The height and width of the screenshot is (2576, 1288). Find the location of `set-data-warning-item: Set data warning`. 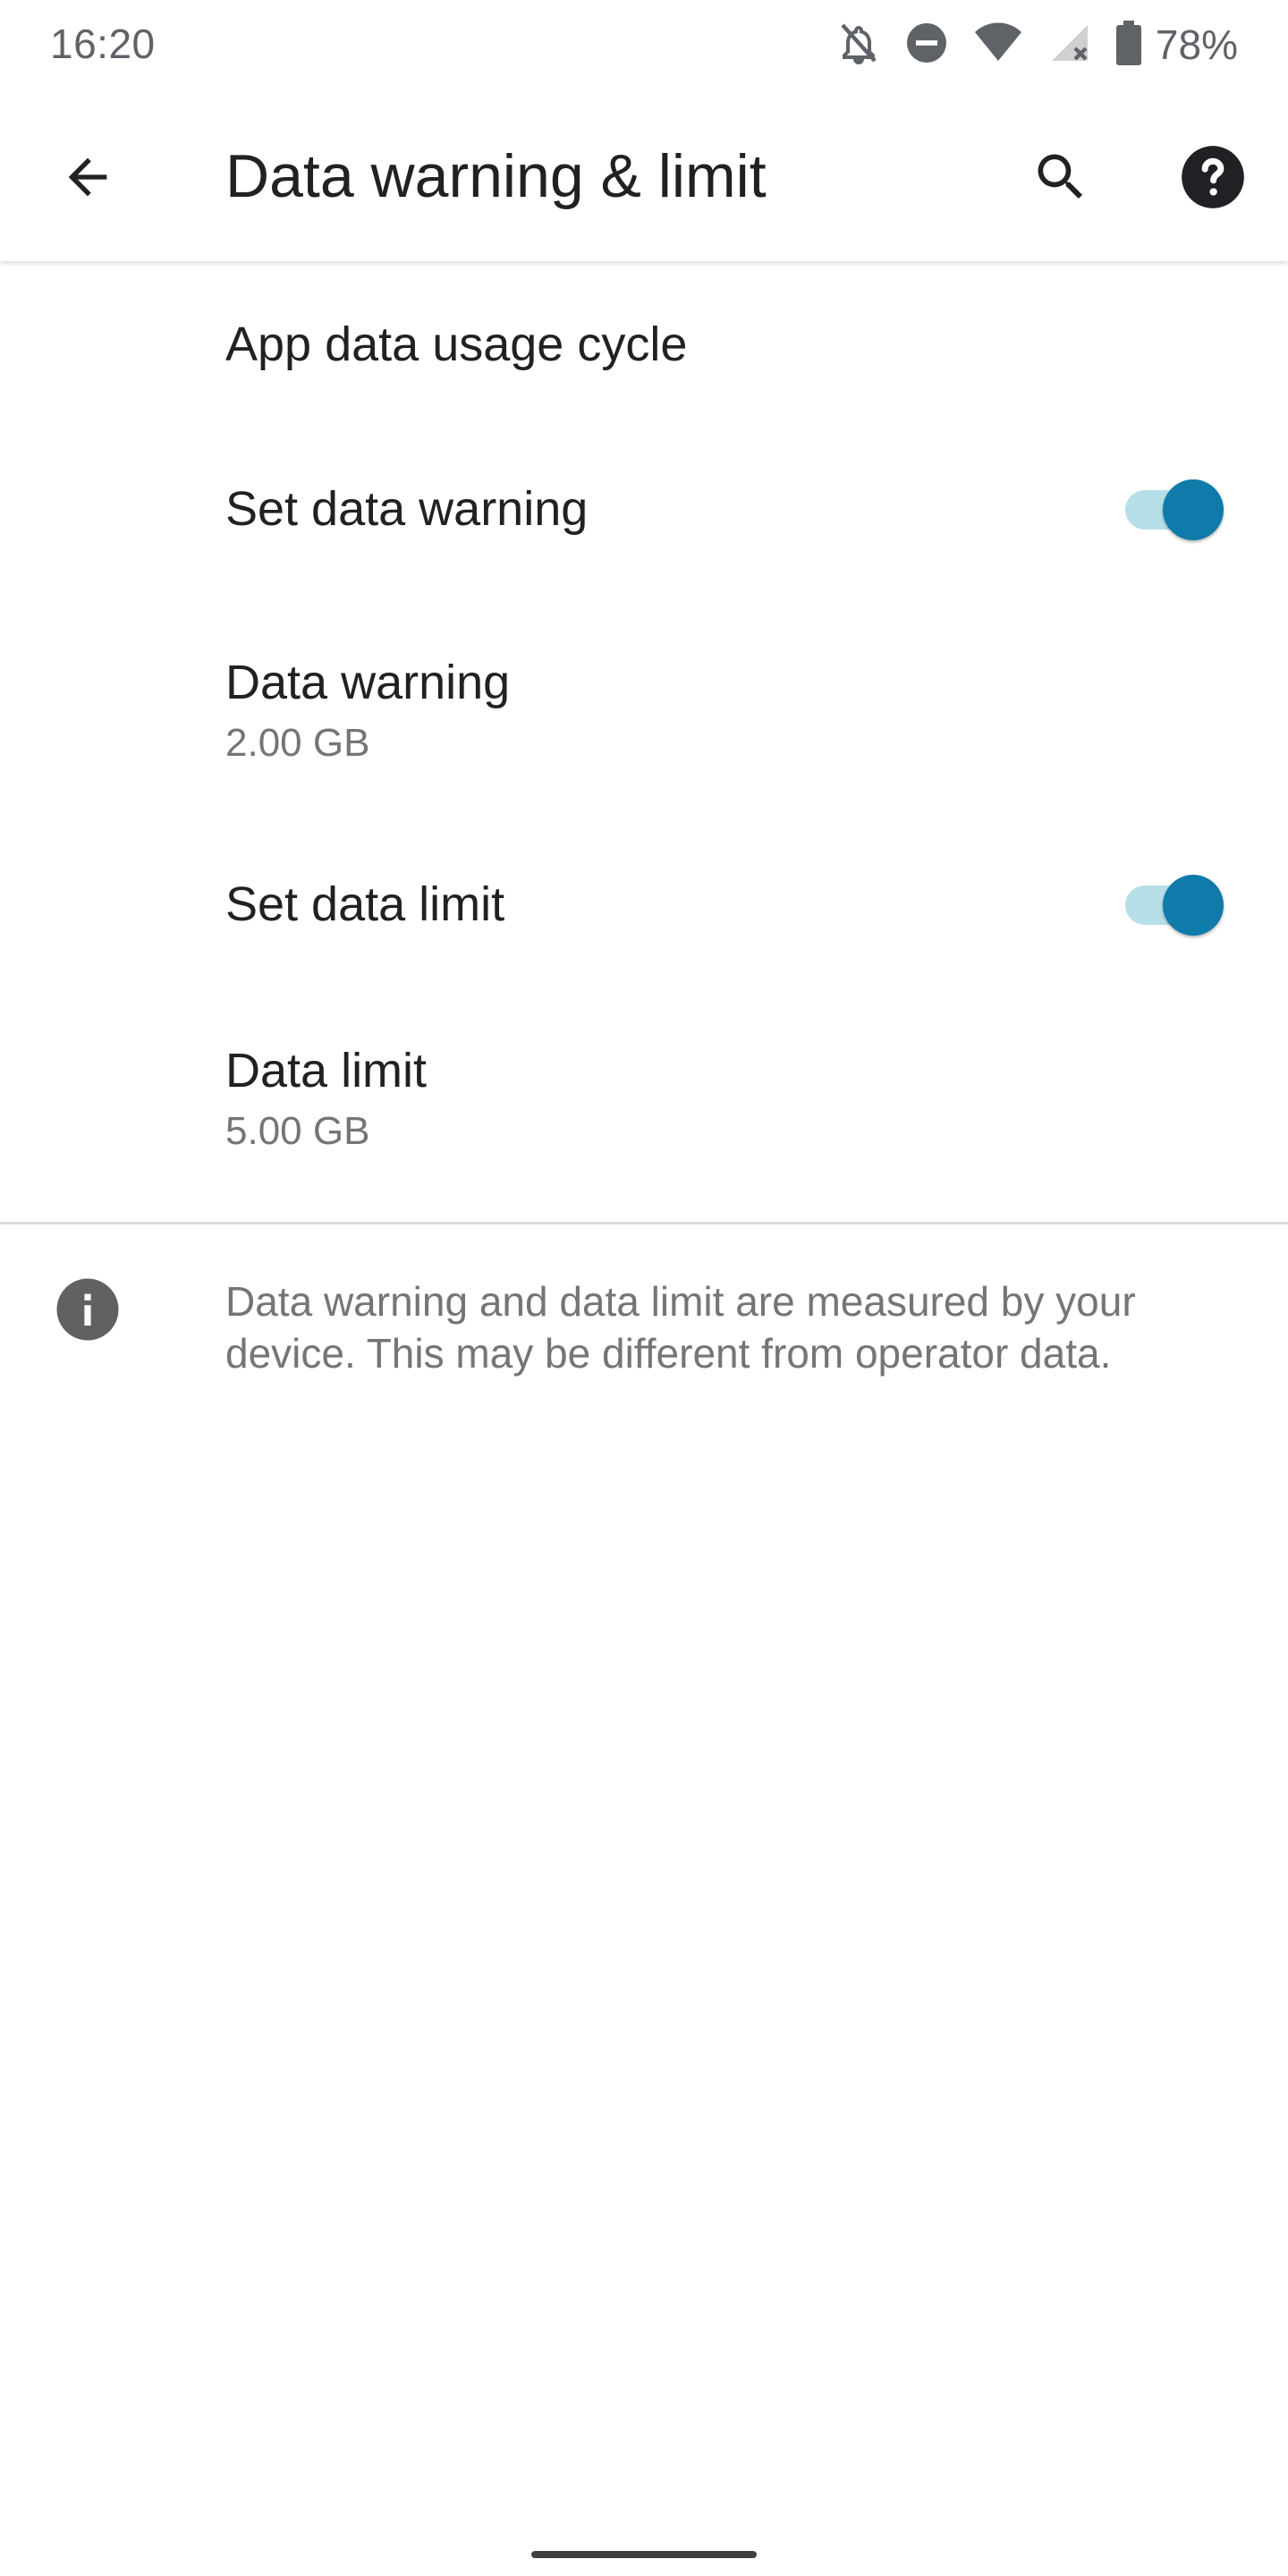

set-data-warning-item: Set data warning is located at coordinates (644, 507).